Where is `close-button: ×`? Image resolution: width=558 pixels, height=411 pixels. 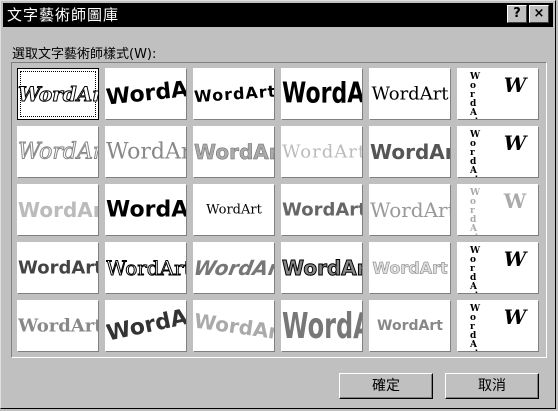
close-button: × is located at coordinates (539, 14).